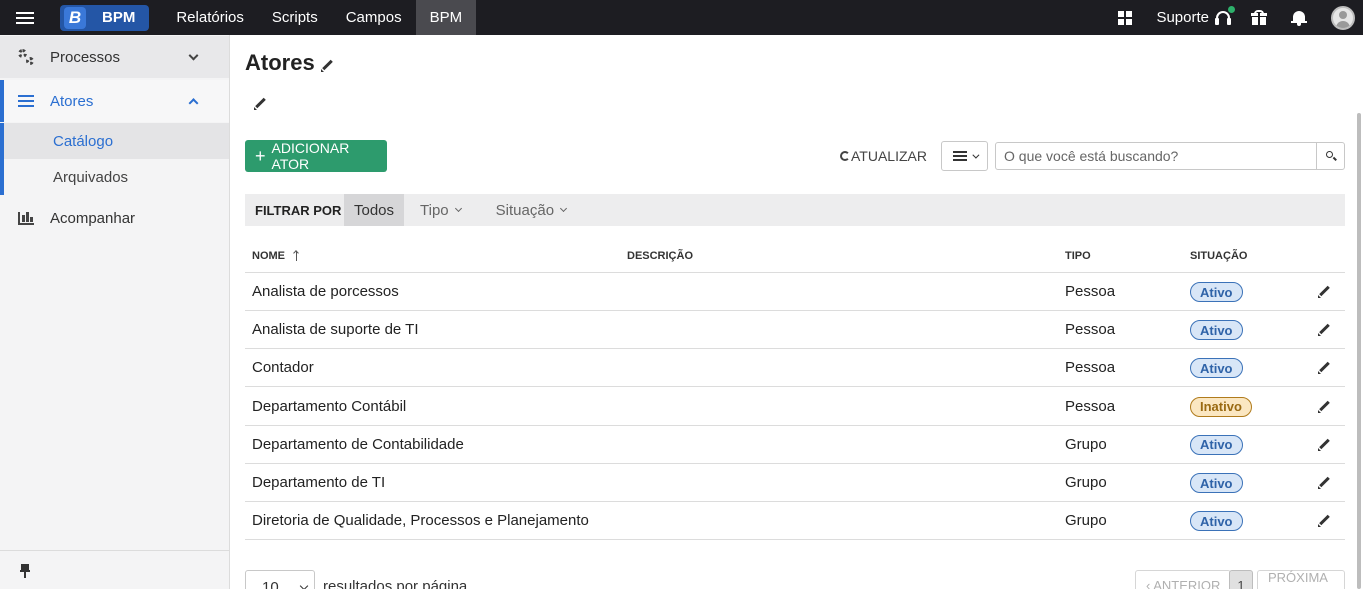 The image size is (1363, 589). What do you see at coordinates (1240, 17) in the screenshot?
I see `top-right-tools: Suporte` at bounding box center [1240, 17].